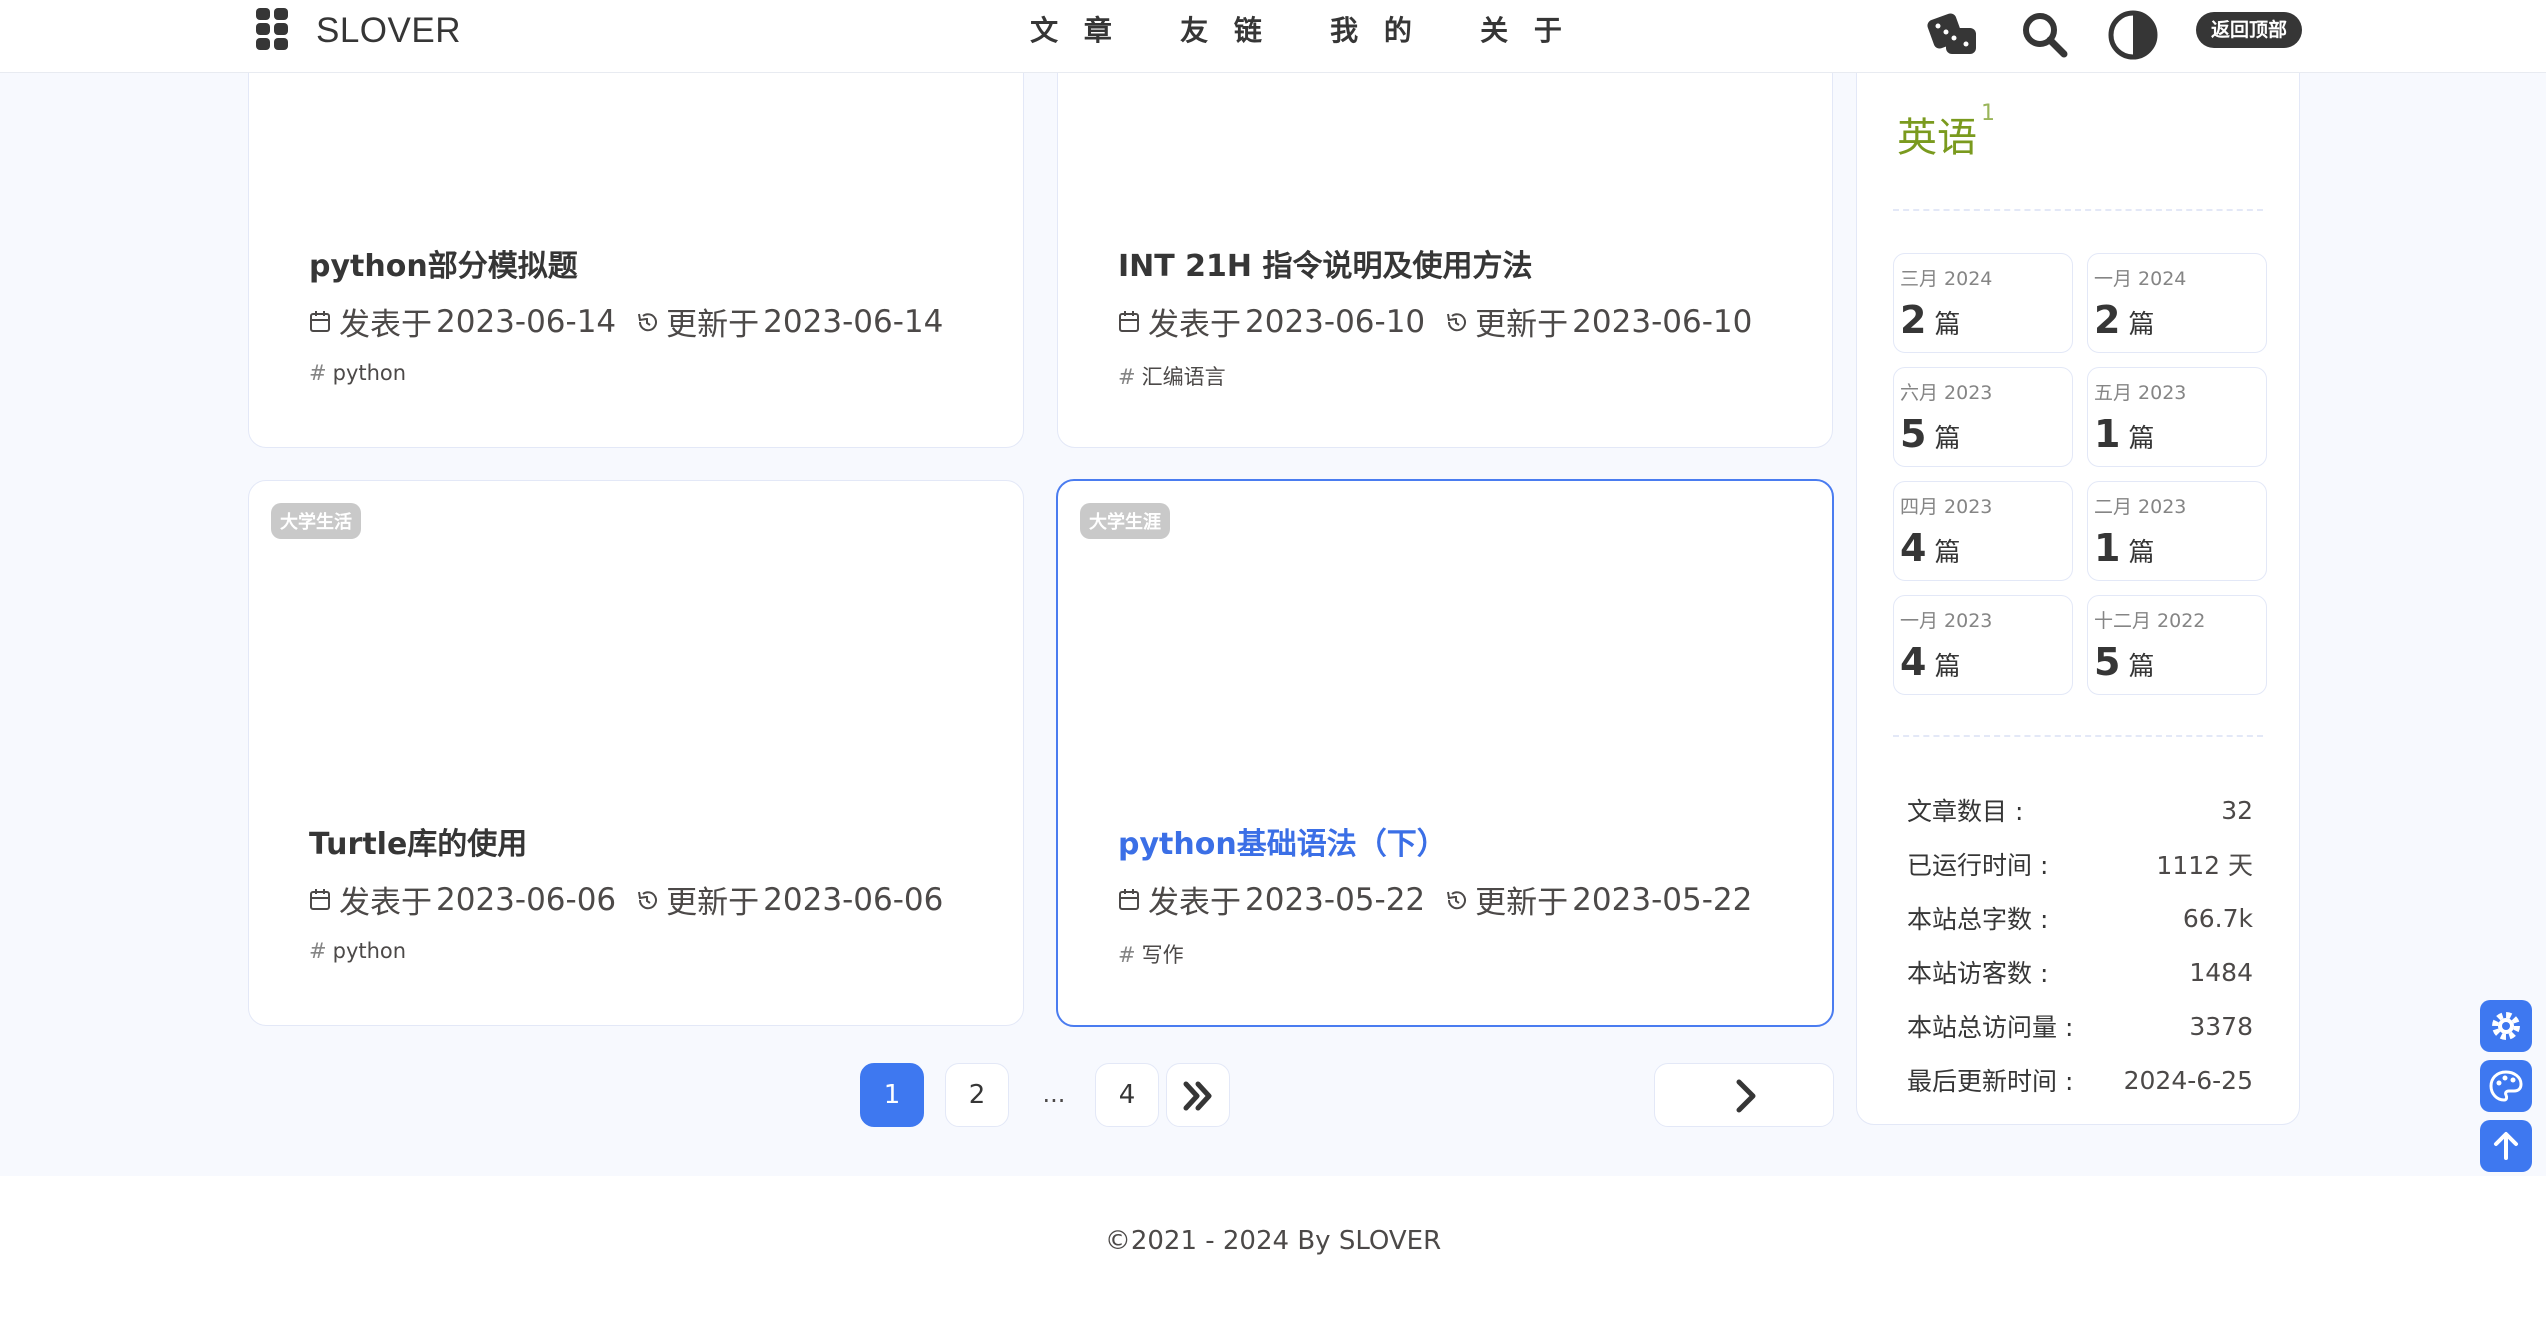 Image resolution: width=2546 pixels, height=1330 pixels. What do you see at coordinates (1435, 321) in the screenshot?
I see `post-meta: 发表于 2023-06-10 更新于 2023-06-10` at bounding box center [1435, 321].